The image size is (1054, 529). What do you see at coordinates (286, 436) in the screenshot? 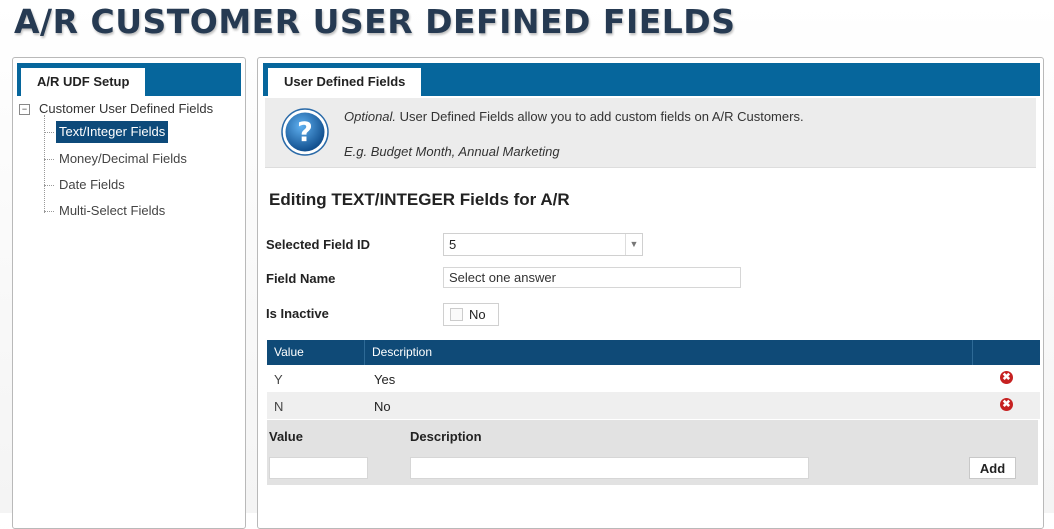
I see `add-value-label: Value` at bounding box center [286, 436].